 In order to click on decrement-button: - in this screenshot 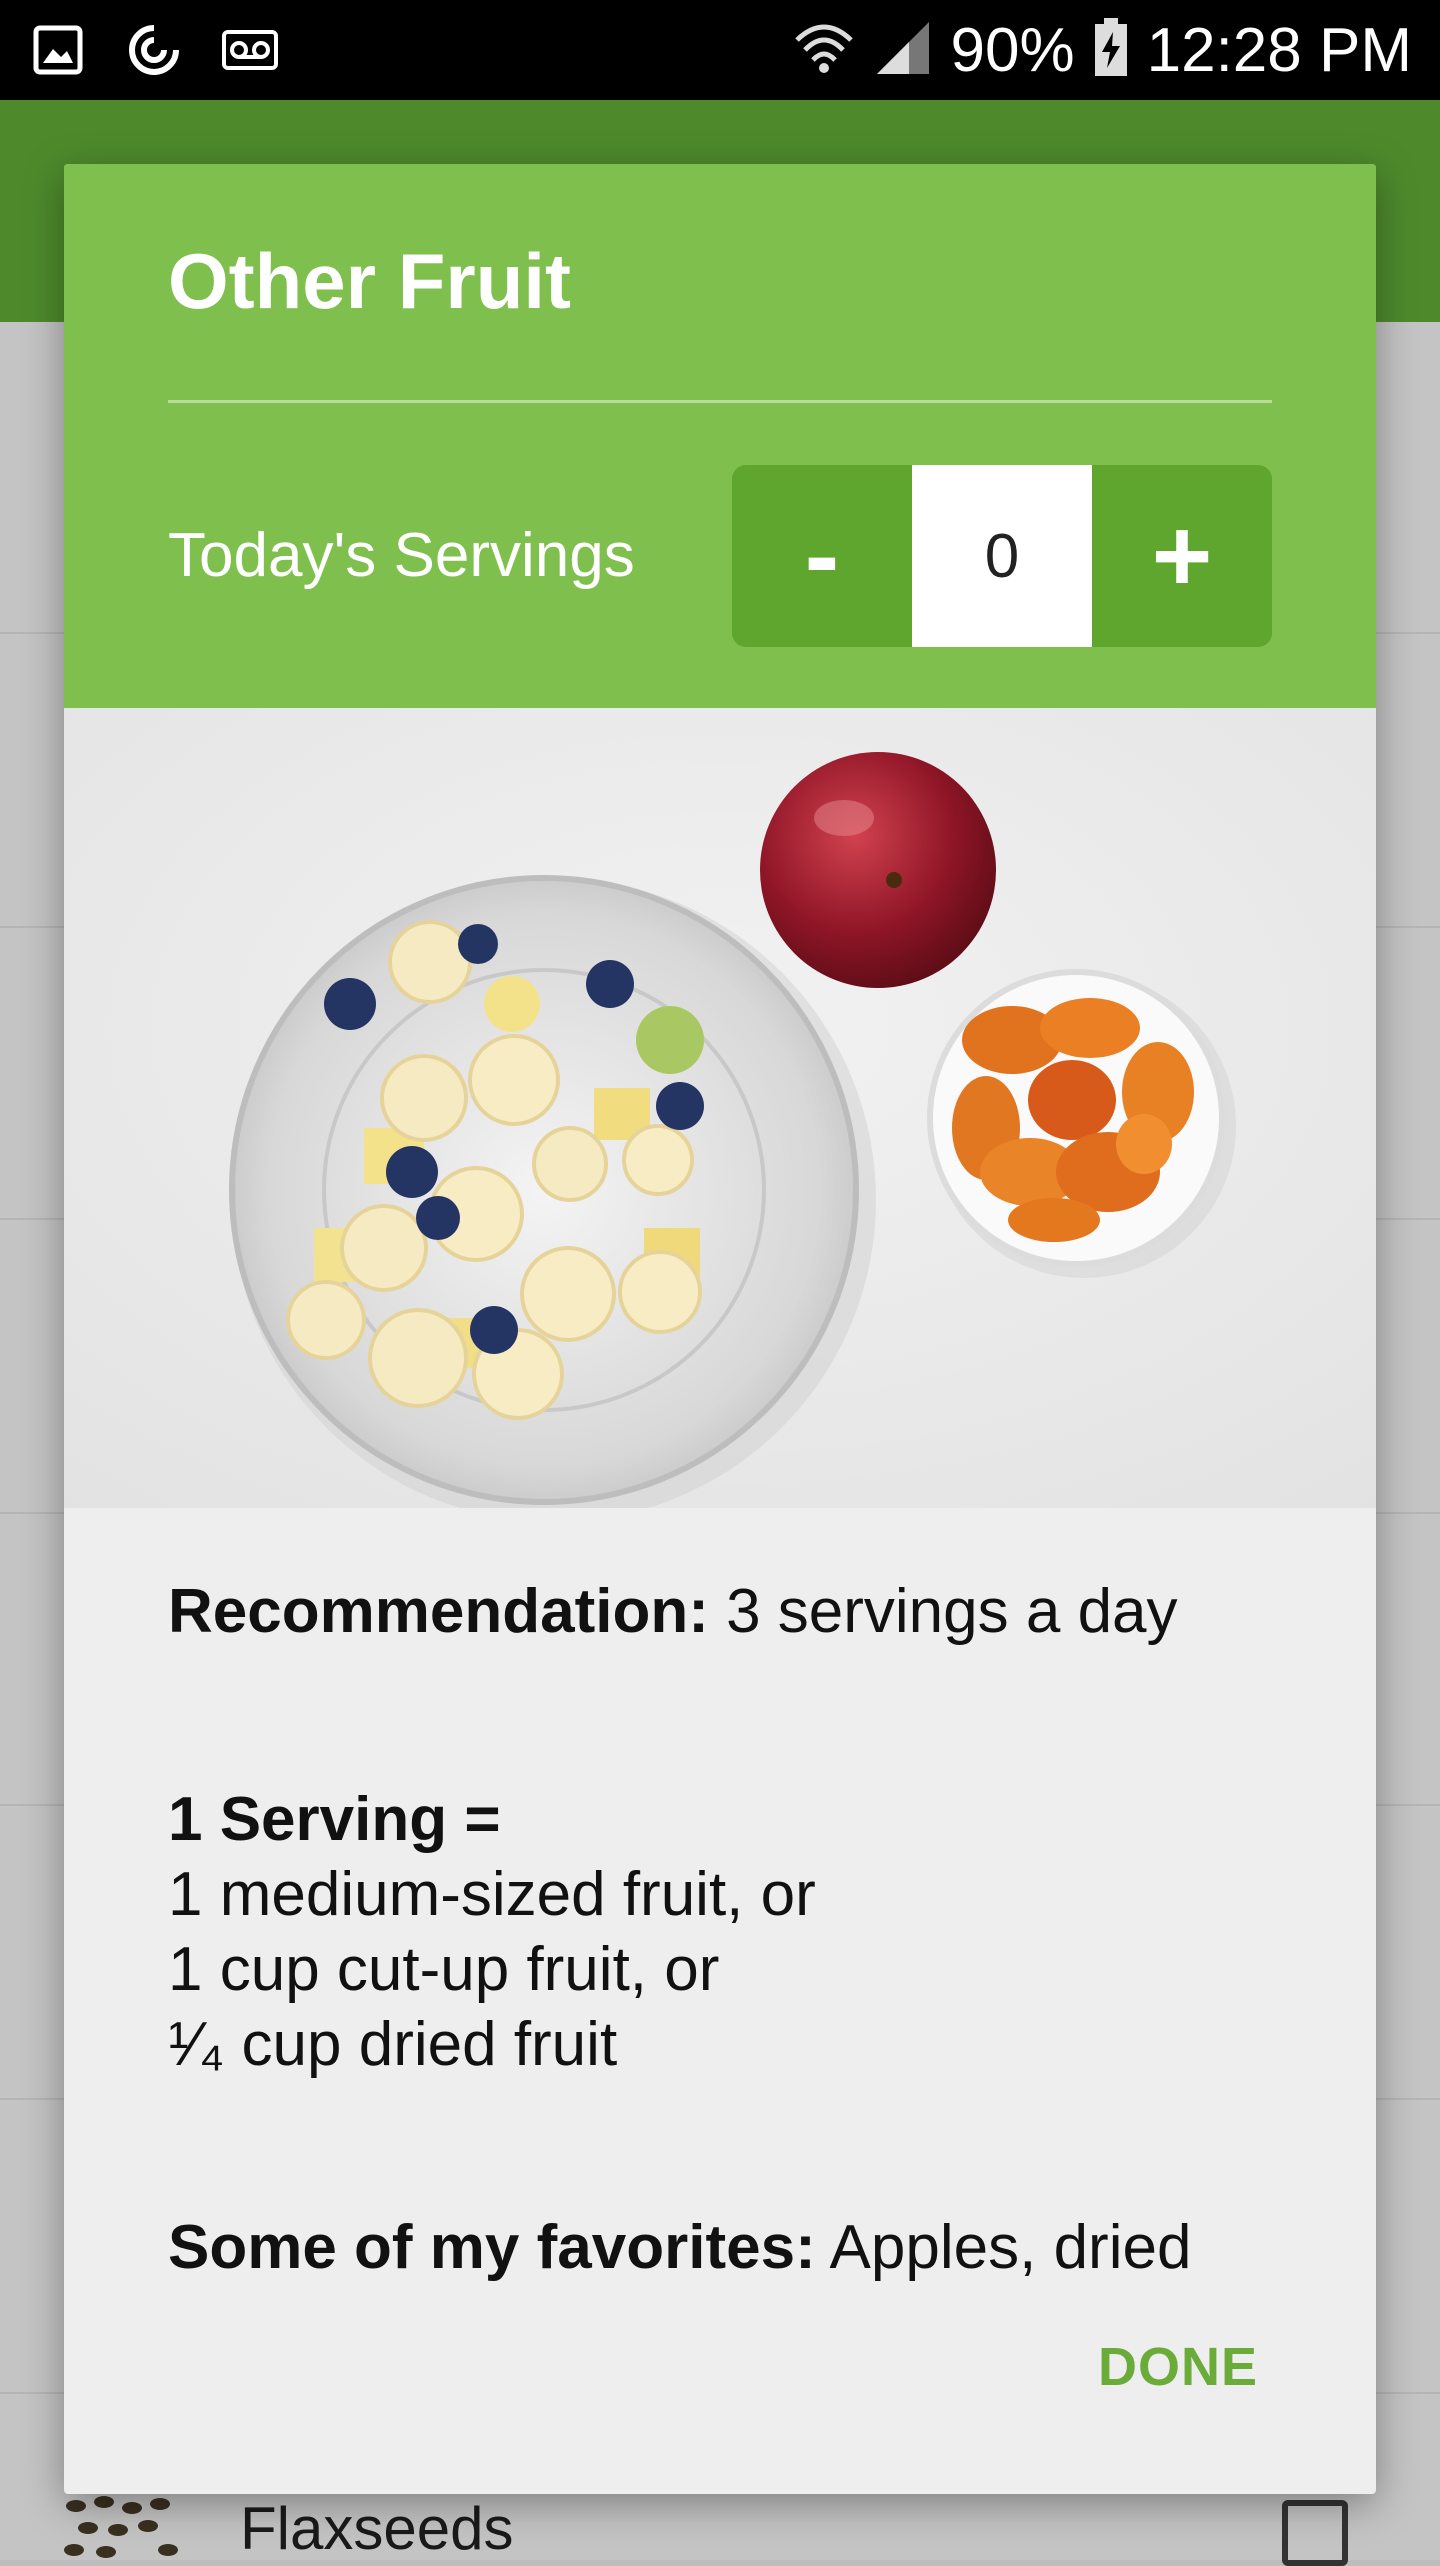, I will do `click(822, 556)`.